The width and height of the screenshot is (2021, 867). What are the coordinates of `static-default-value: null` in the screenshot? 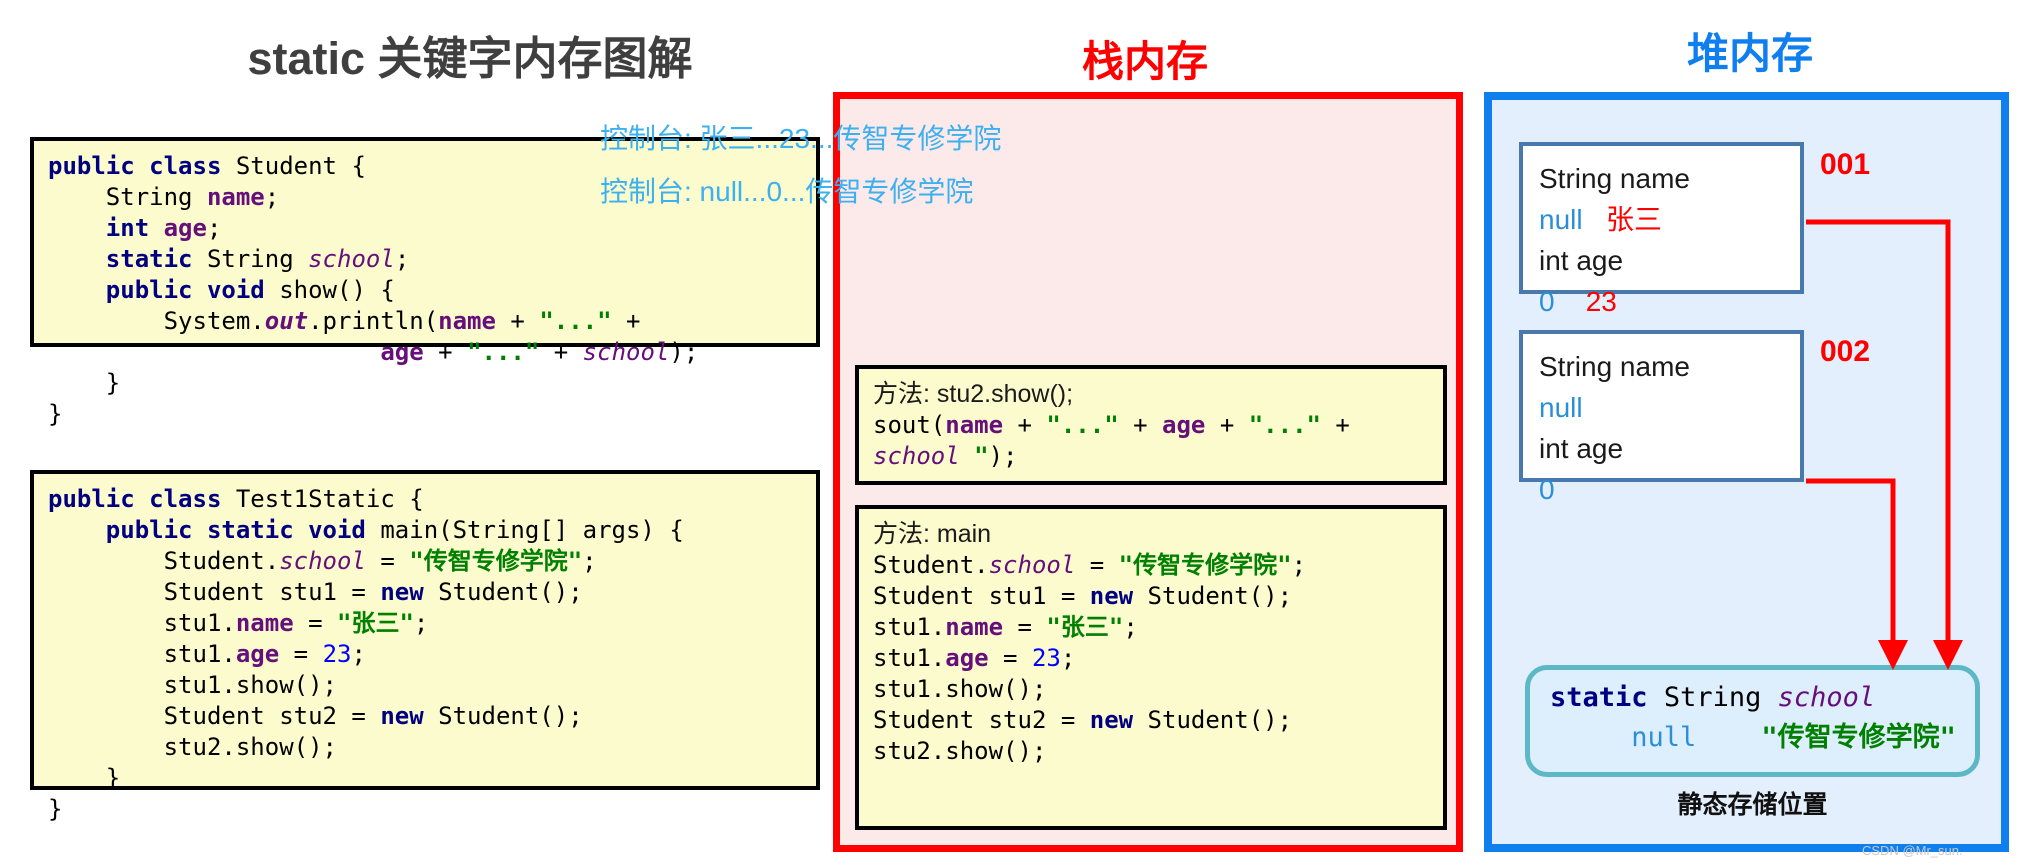 It's located at (1664, 737).